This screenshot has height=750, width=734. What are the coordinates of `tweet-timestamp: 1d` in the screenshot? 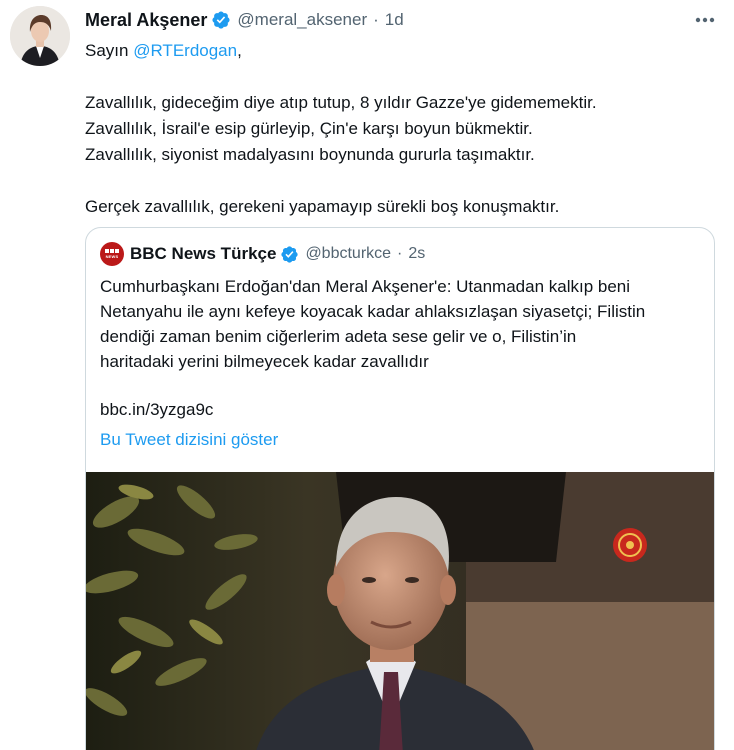 It's located at (394, 20).